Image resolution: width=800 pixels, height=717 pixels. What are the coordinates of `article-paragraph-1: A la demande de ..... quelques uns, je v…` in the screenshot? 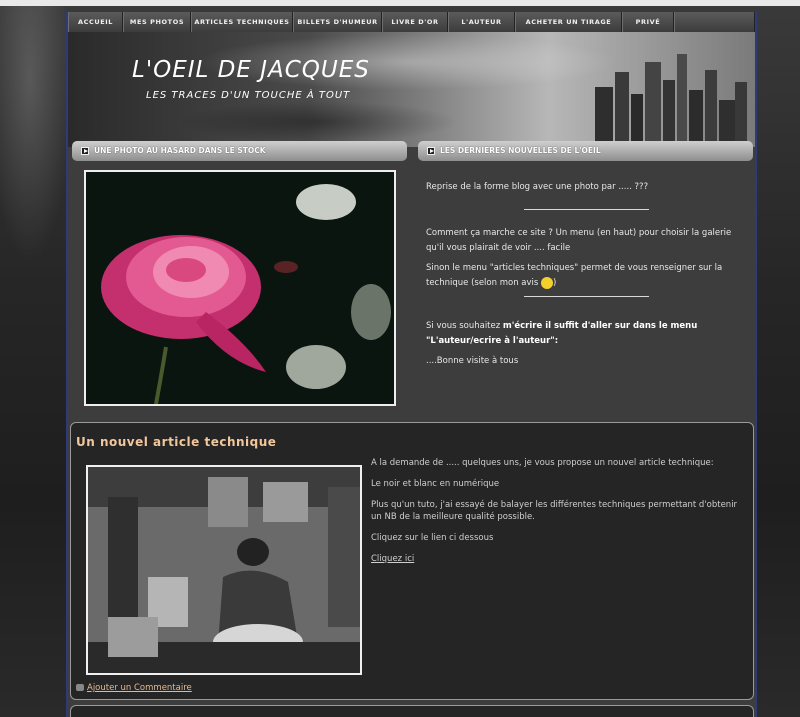 It's located at (542, 463).